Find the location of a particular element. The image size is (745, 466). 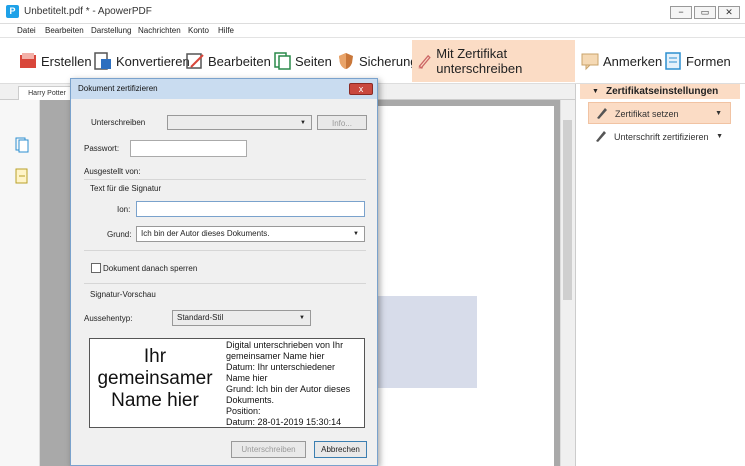

password-label: Passwort: is located at coordinates (102, 148).